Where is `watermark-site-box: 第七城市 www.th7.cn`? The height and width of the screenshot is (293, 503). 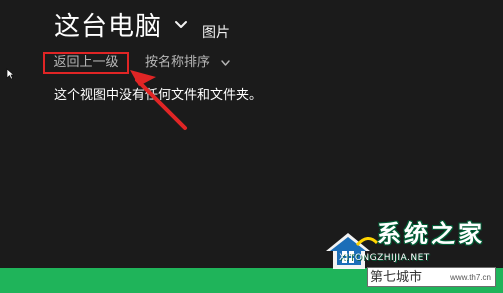
watermark-site-box: 第七城市 www.th7.cn is located at coordinates (431, 277).